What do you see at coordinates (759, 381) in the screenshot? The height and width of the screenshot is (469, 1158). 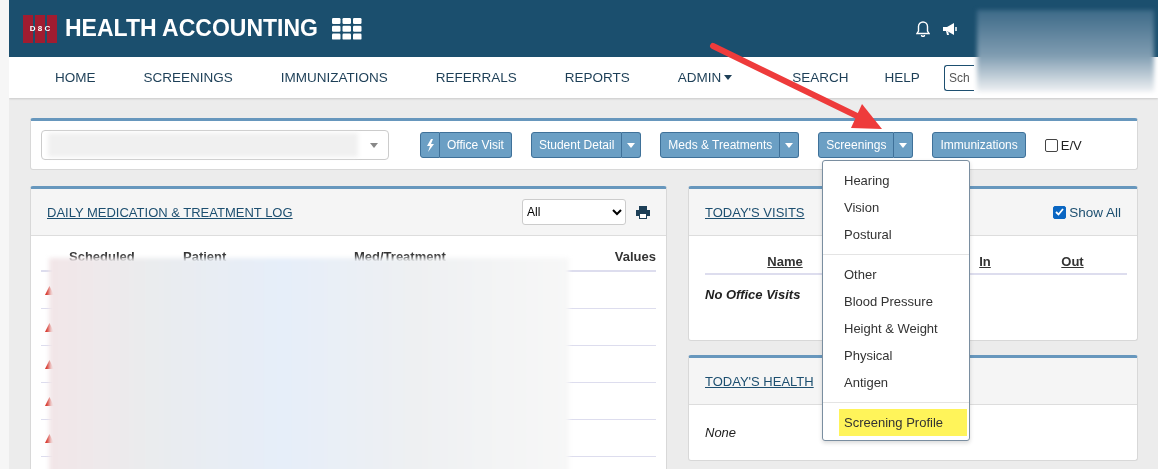 I see `panel-title-link: TODAY'S HEALTH` at bounding box center [759, 381].